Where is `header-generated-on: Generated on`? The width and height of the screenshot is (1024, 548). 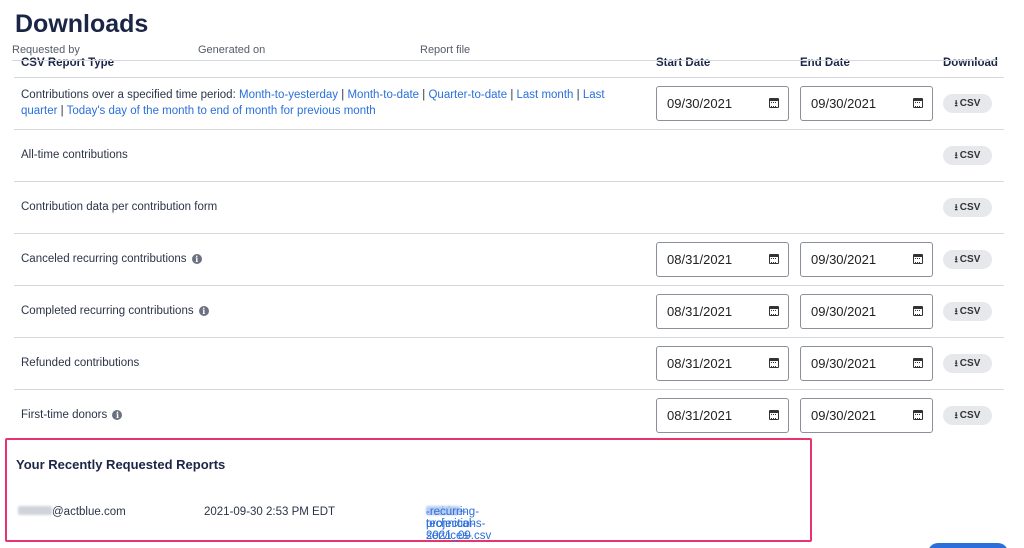
header-generated-on: Generated on is located at coordinates (232, 50).